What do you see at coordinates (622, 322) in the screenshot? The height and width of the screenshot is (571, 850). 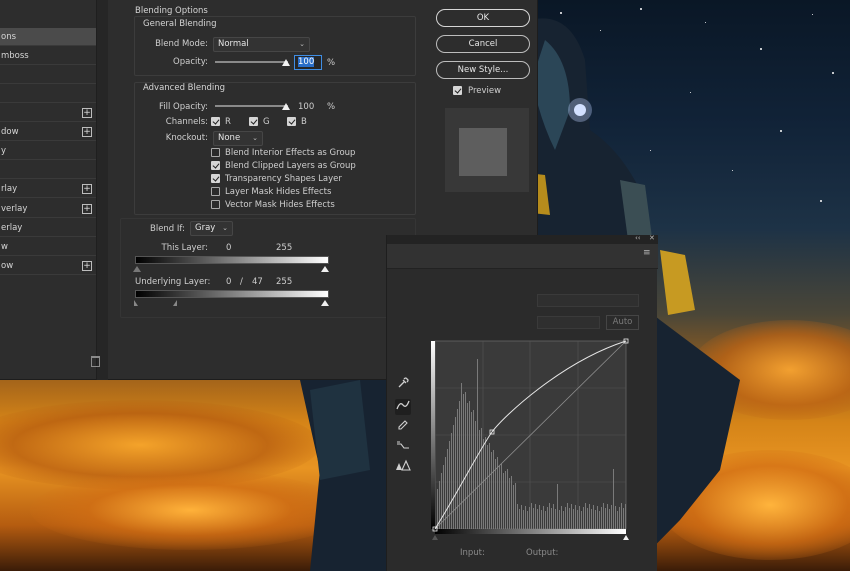 I see `auto-button: Auto` at bounding box center [622, 322].